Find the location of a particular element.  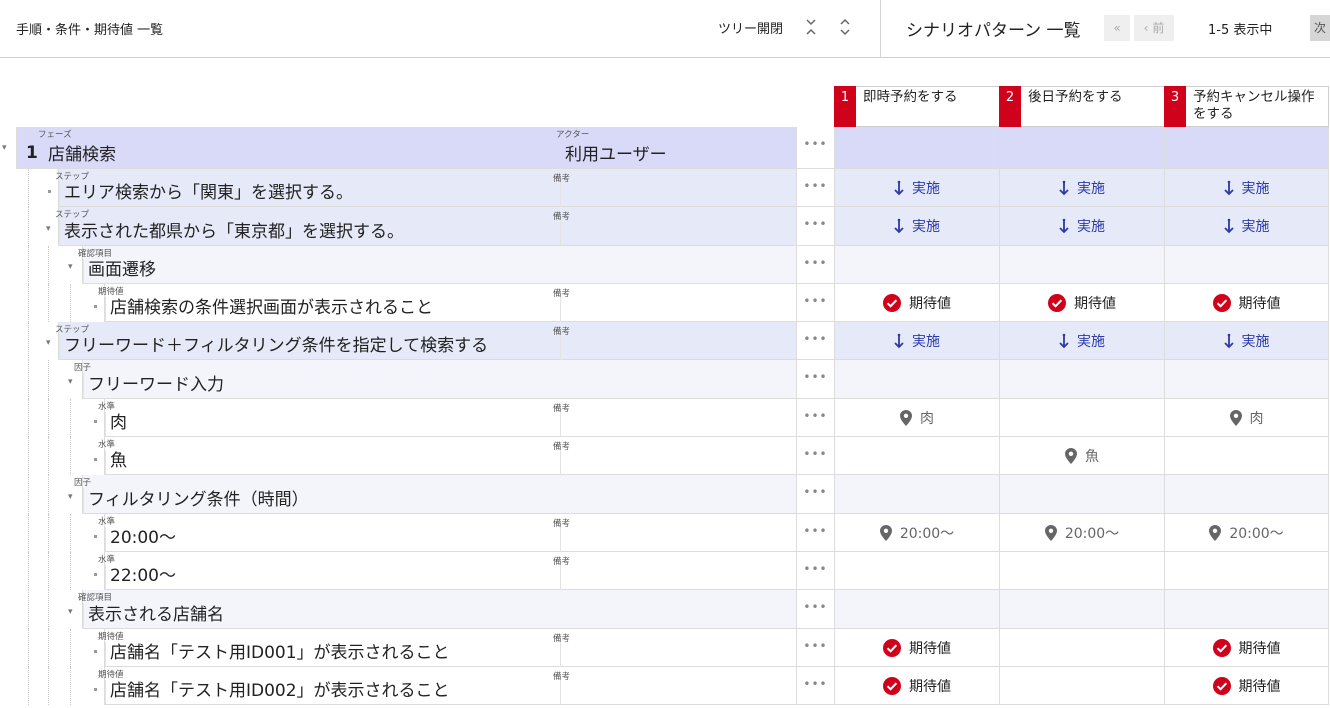

scenario-header-3: 3 予約キャンセル操作をする is located at coordinates (1246, 106).